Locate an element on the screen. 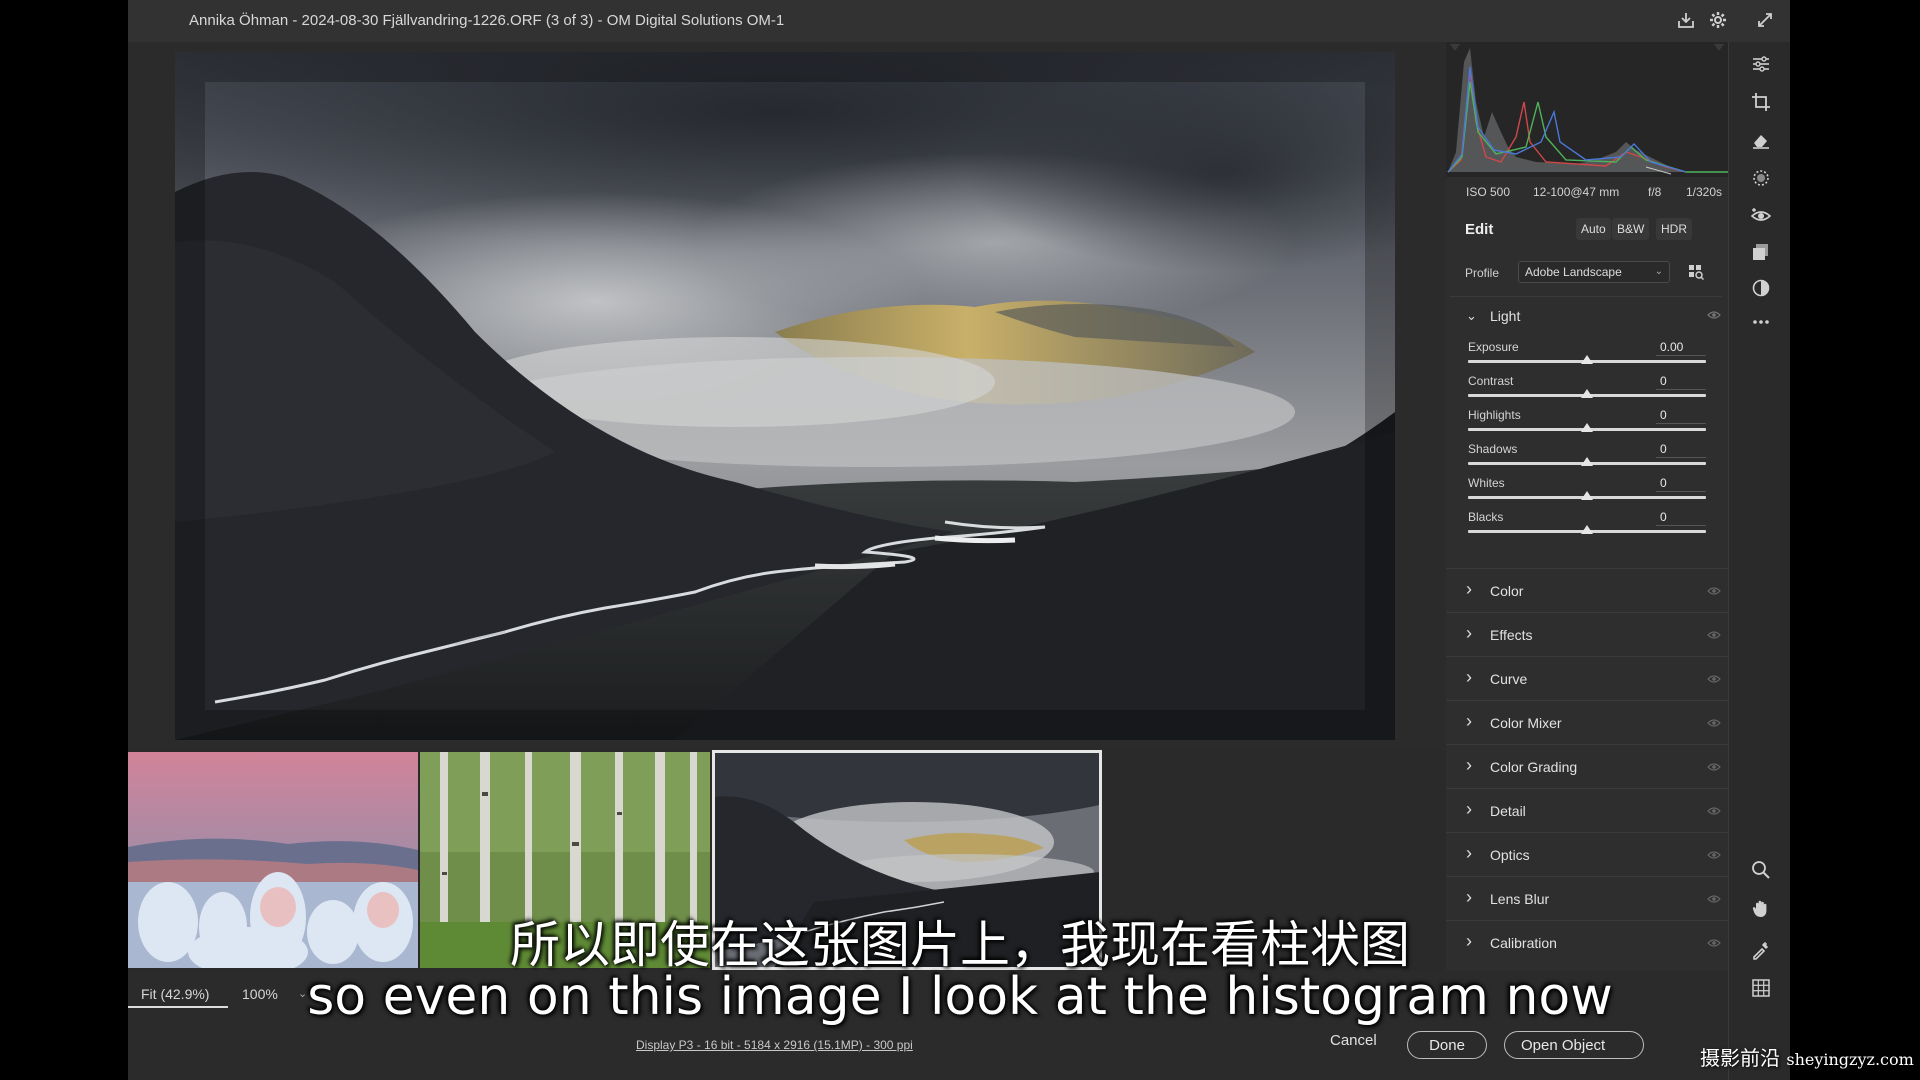  exif-aperture: f/8 is located at coordinates (1655, 192).